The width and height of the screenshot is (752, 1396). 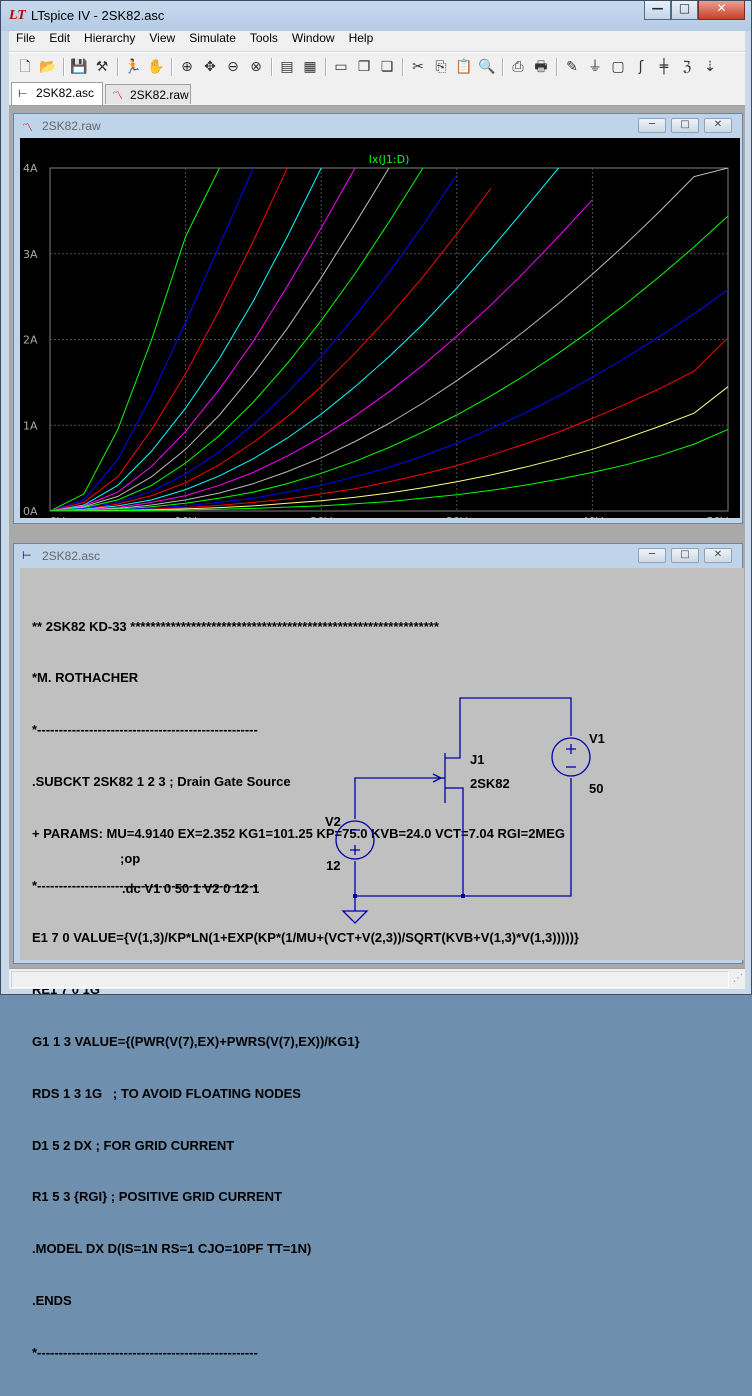 What do you see at coordinates (313, 38) in the screenshot?
I see `menu-window: Window` at bounding box center [313, 38].